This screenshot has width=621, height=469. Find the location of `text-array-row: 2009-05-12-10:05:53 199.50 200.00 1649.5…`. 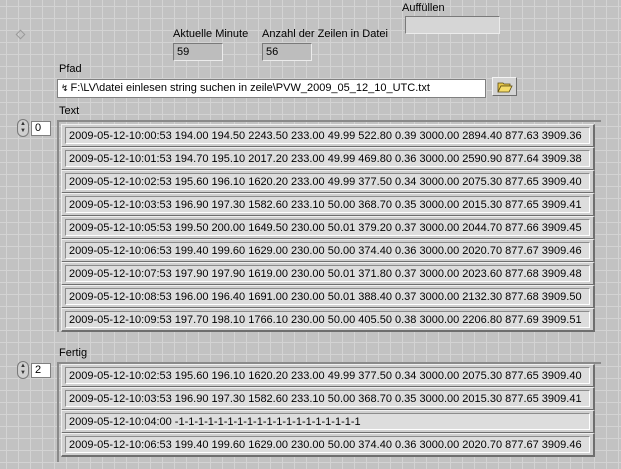

text-array-row: 2009-05-12-10:05:53 199.50 200.00 1649.5… is located at coordinates (327, 227).